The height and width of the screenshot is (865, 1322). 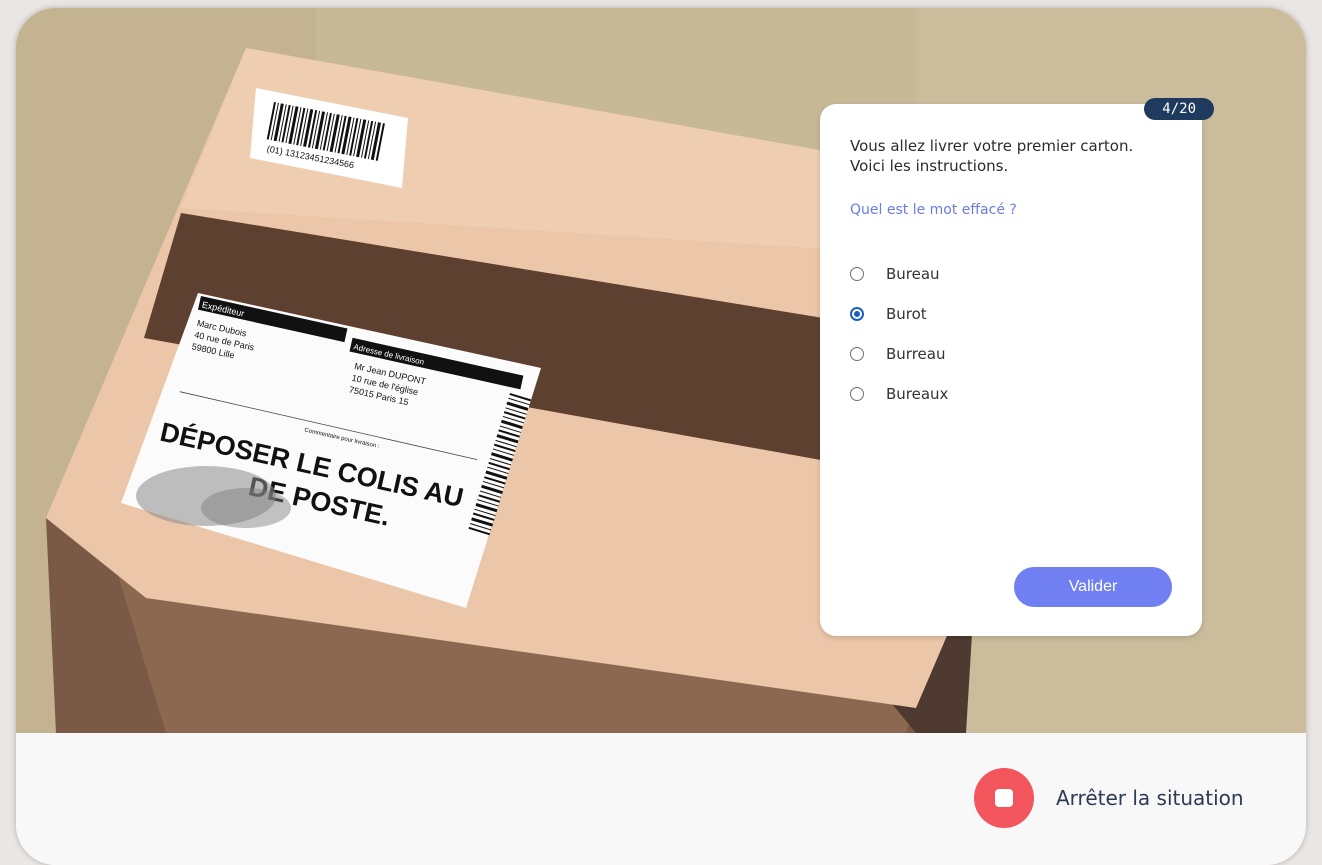 I want to click on option-bureaux: Bureaux, so click(x=899, y=394).